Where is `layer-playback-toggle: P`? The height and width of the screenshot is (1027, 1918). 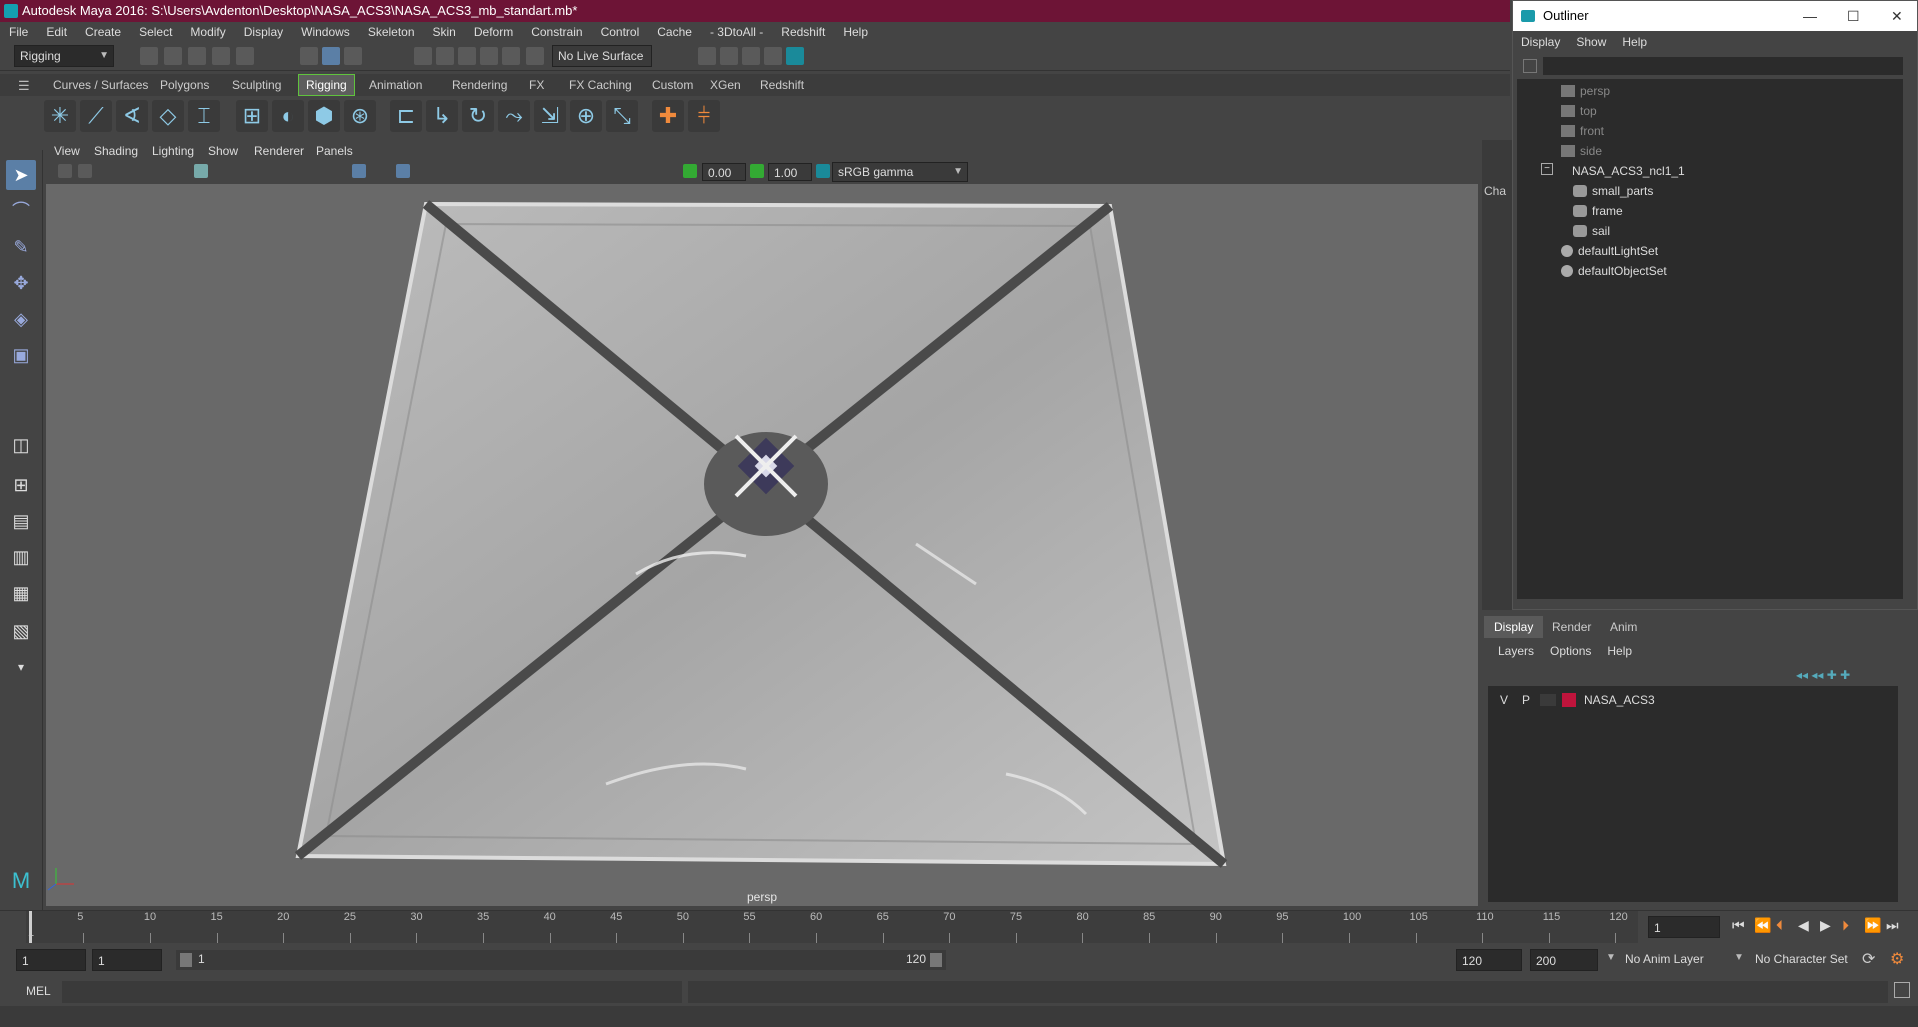
layer-playback-toggle: P is located at coordinates (1526, 700).